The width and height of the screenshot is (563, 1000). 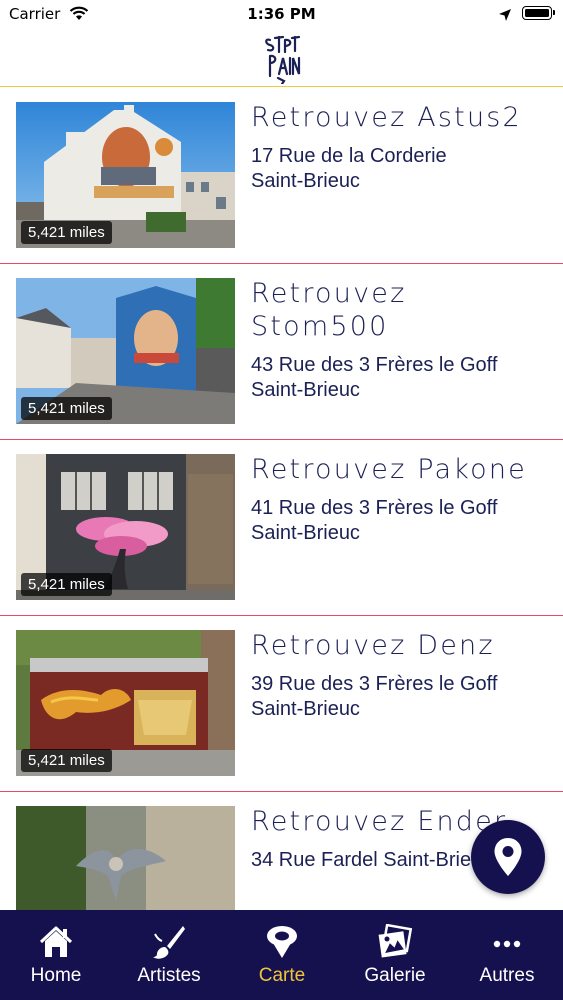 I want to click on tab-carte: Carte, so click(x=282, y=955).